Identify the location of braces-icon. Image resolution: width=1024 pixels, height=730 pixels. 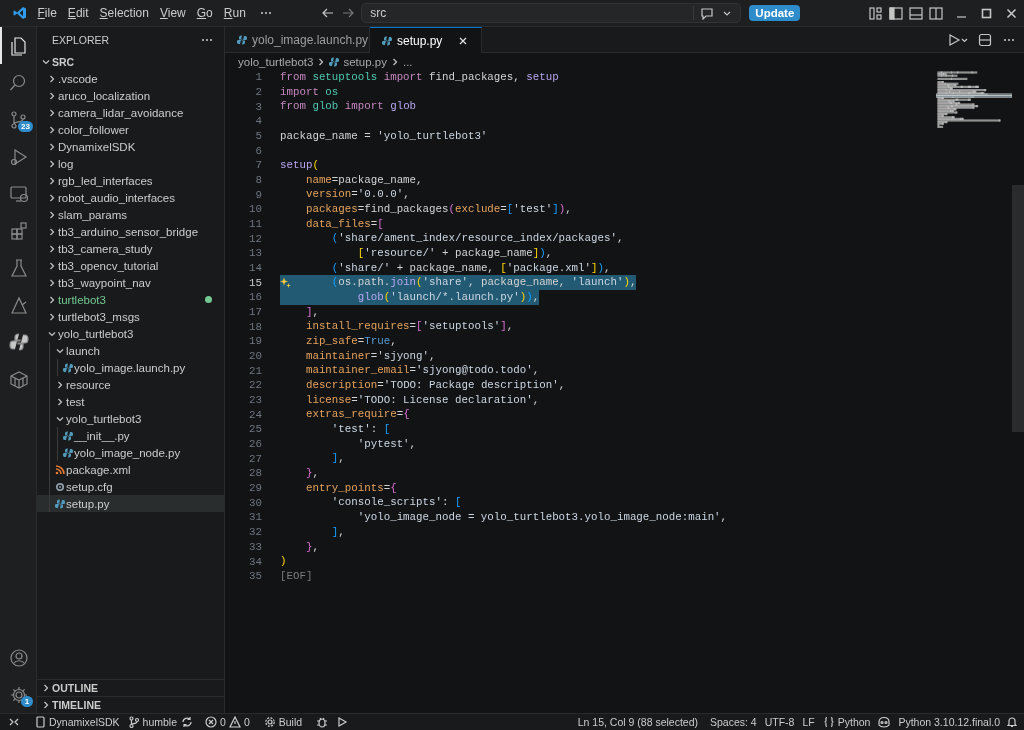
(828, 722).